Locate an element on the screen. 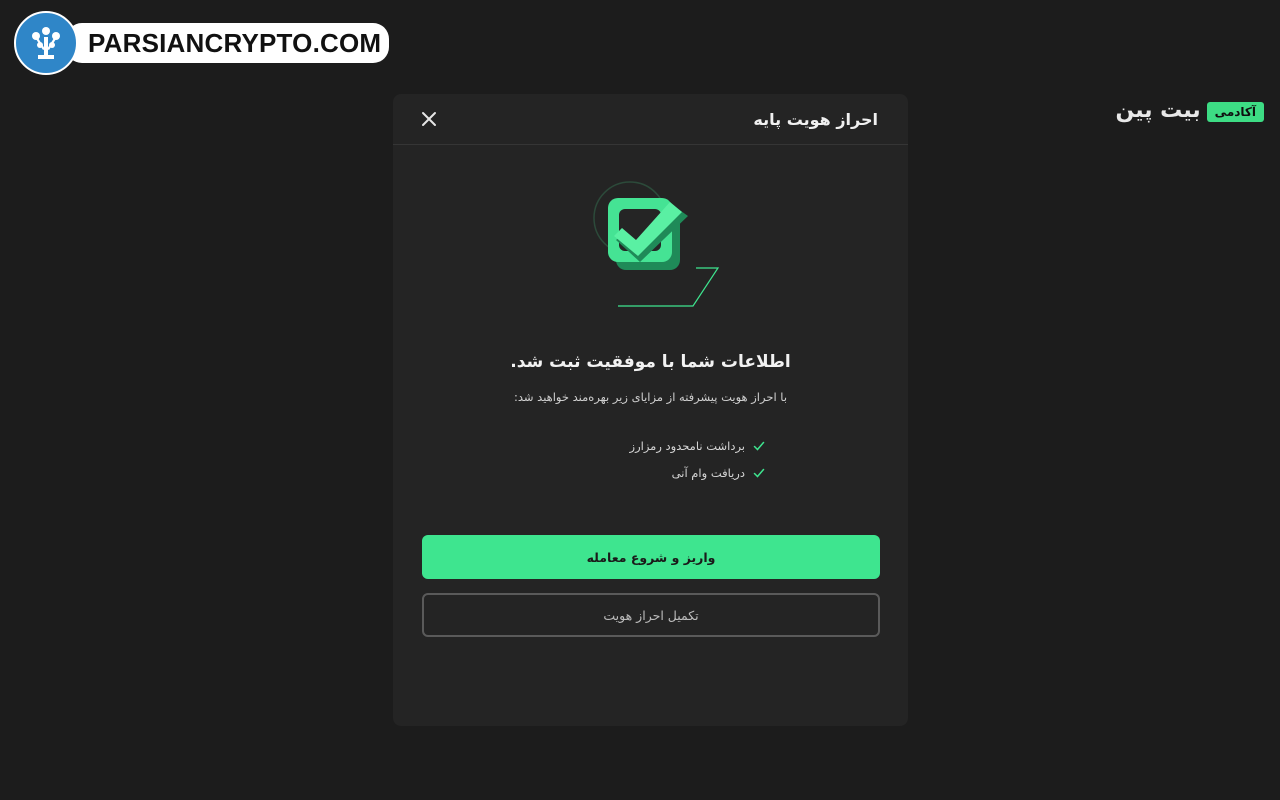 The width and height of the screenshot is (1280, 800). complete-verification-button: تکمیل احراز هویت is located at coordinates (651, 615).